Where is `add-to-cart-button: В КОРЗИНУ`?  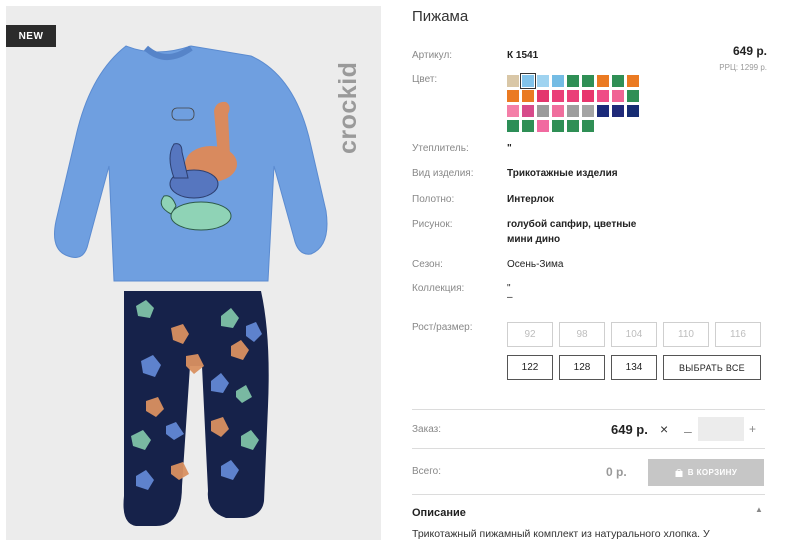 add-to-cart-button: В КОРЗИНУ is located at coordinates (706, 472).